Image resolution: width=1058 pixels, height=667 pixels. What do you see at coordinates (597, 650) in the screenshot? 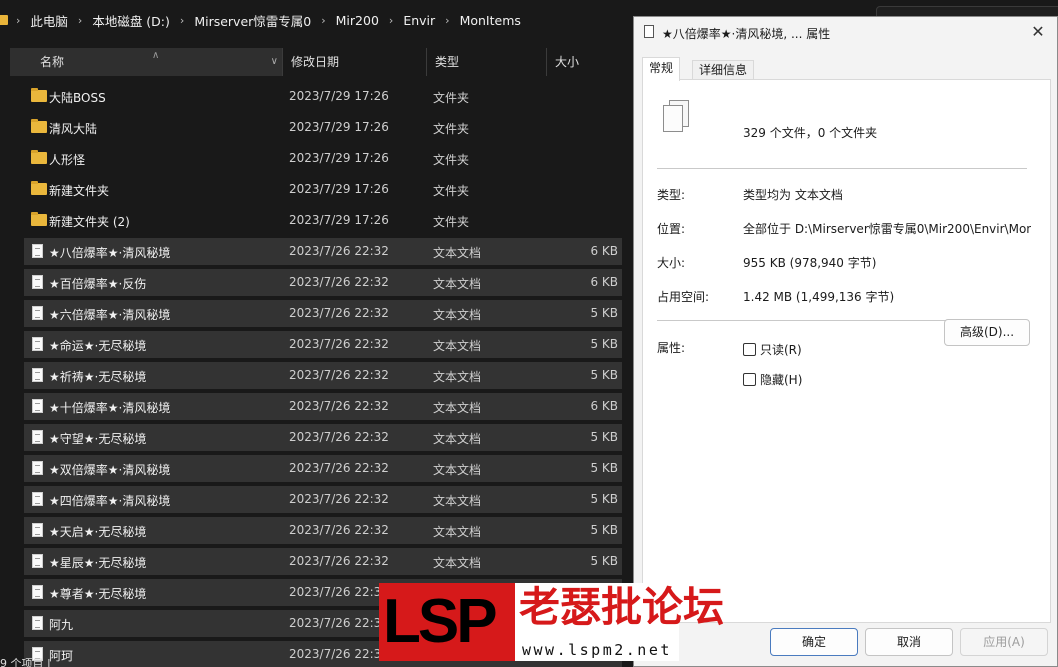
I see `watermark-url: www.lspm2.net` at bounding box center [597, 650].